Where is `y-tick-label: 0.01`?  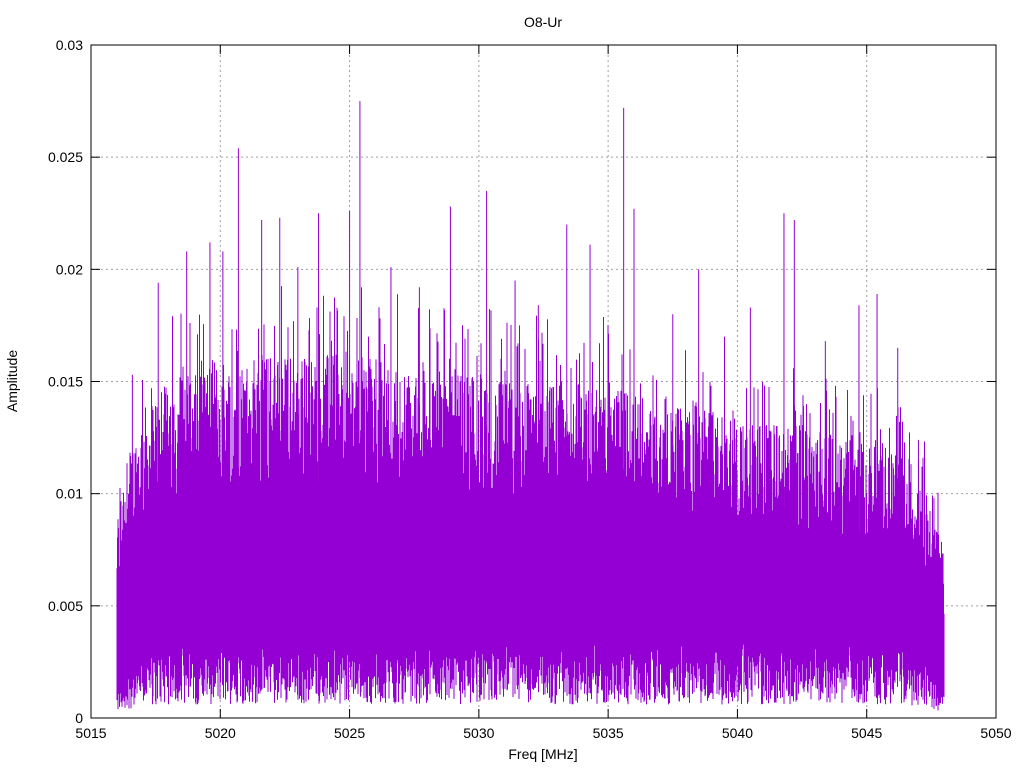
y-tick-label: 0.01 is located at coordinates (69, 494).